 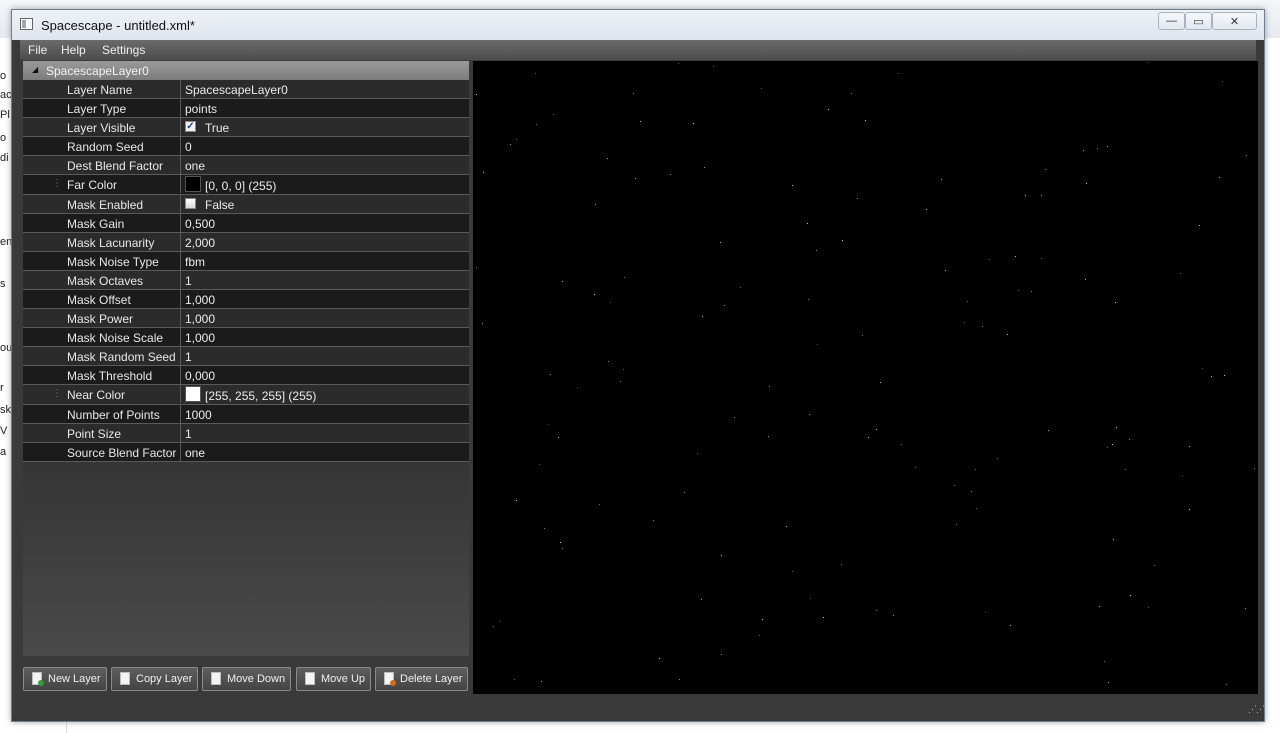 I want to click on layer-header: ◢ SpacescapeLayer0, so click(x=246, y=70).